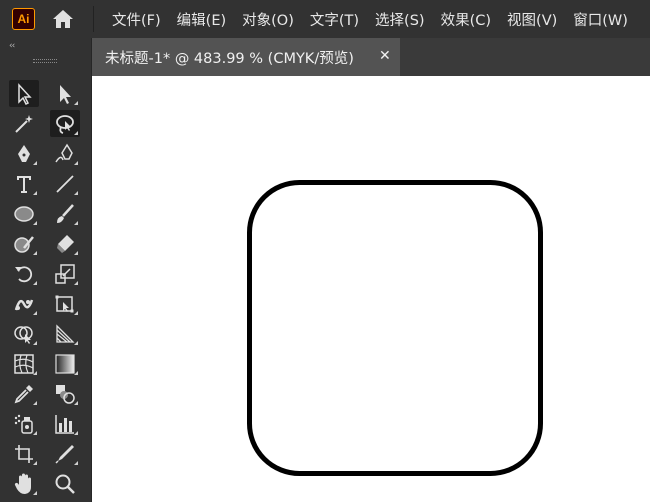  I want to click on lasso-tool-icon, so click(65, 123).